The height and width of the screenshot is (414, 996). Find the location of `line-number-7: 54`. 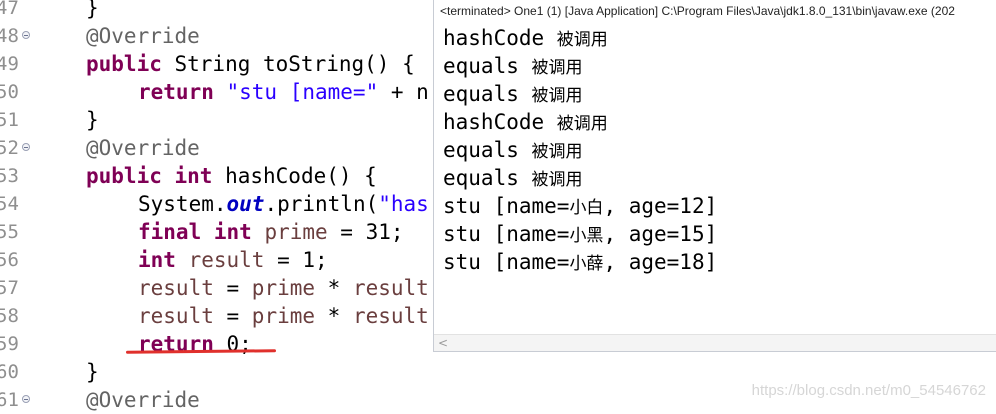

line-number-7: 54 is located at coordinates (17, 204).